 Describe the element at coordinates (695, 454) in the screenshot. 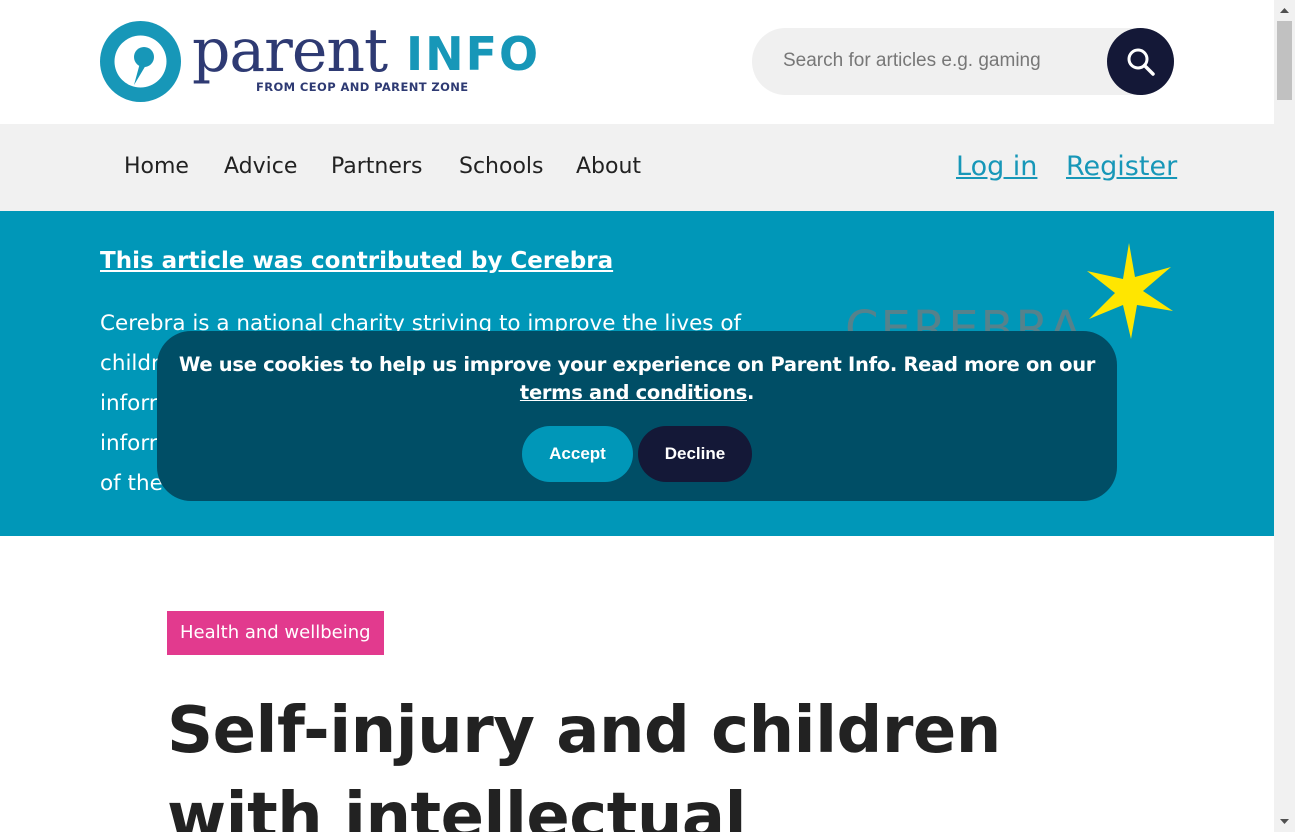

I see `decline-button: Decline` at that location.